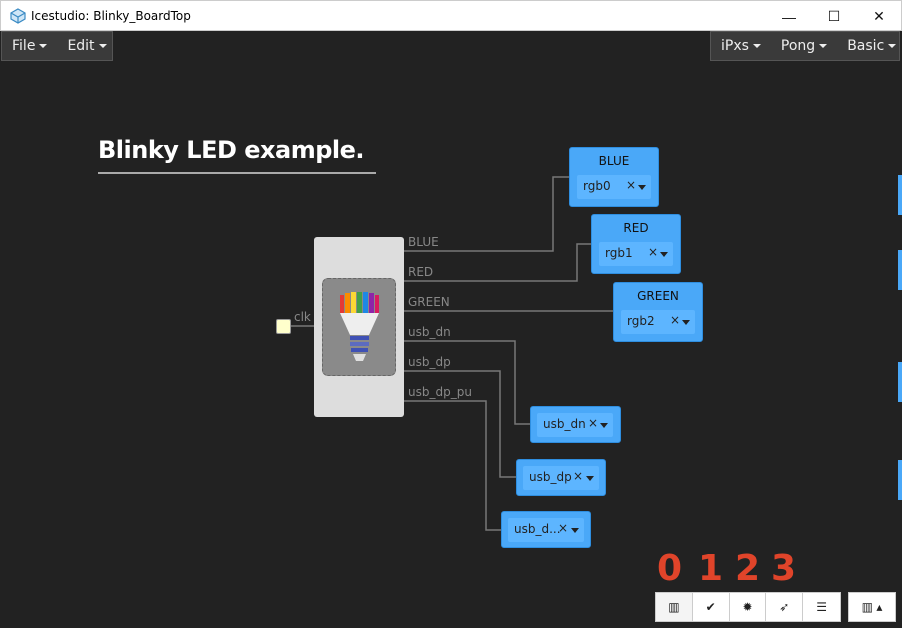 The height and width of the screenshot is (628, 902). I want to click on step-number-1: 1, so click(711, 568).